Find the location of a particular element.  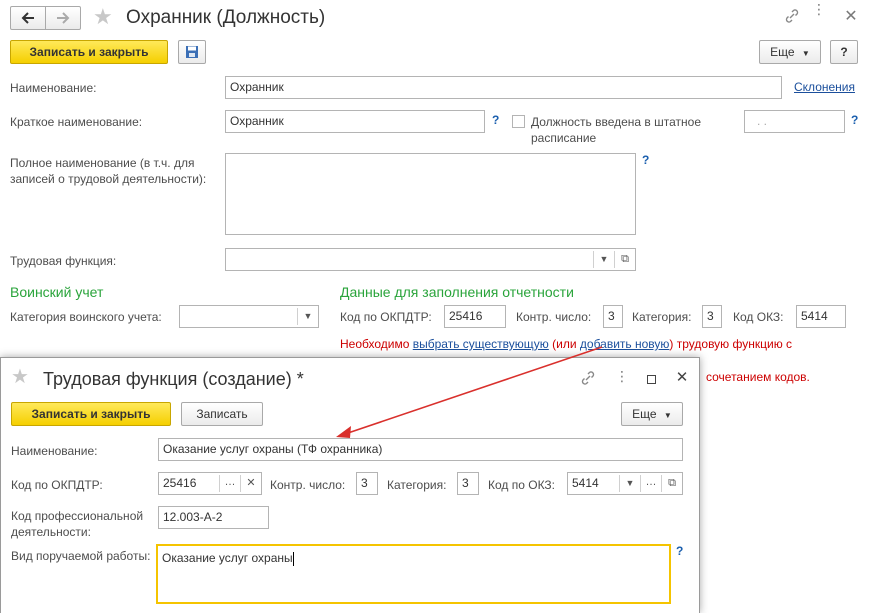

warning-text: Необходимо is located at coordinates (376, 344).